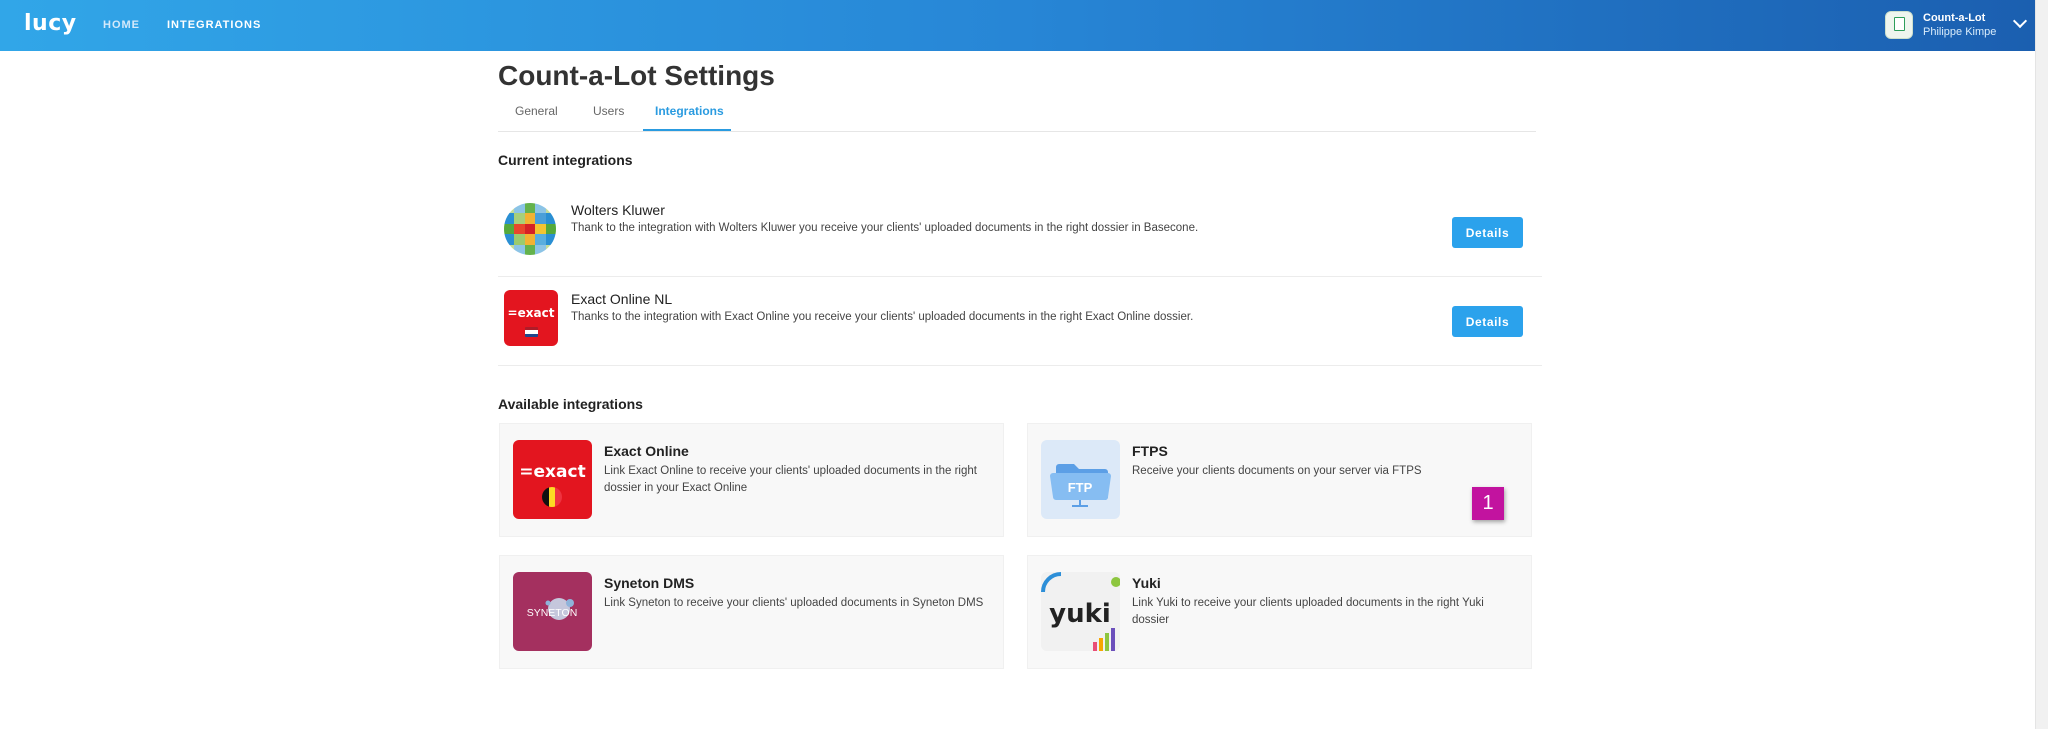 The image size is (2048, 729). Describe the element at coordinates (622, 299) in the screenshot. I see `integration-name: Exact Online NL` at that location.